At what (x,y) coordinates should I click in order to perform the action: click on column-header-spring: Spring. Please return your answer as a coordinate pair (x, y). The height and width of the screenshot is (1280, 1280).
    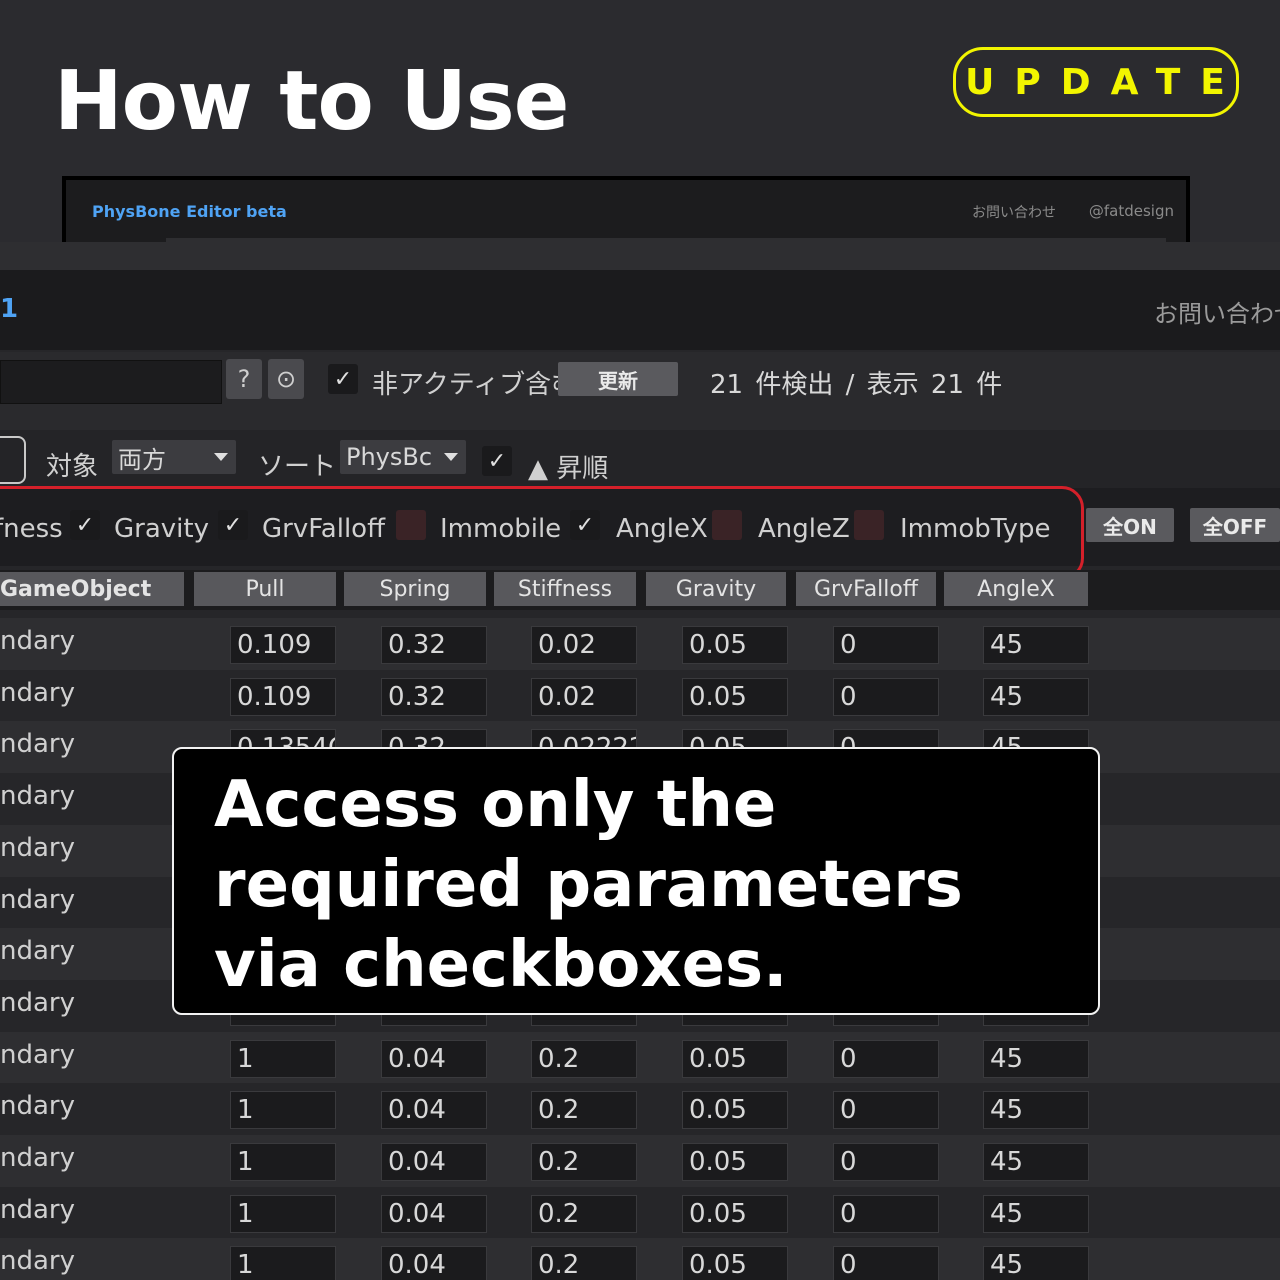
    Looking at the image, I should click on (415, 589).